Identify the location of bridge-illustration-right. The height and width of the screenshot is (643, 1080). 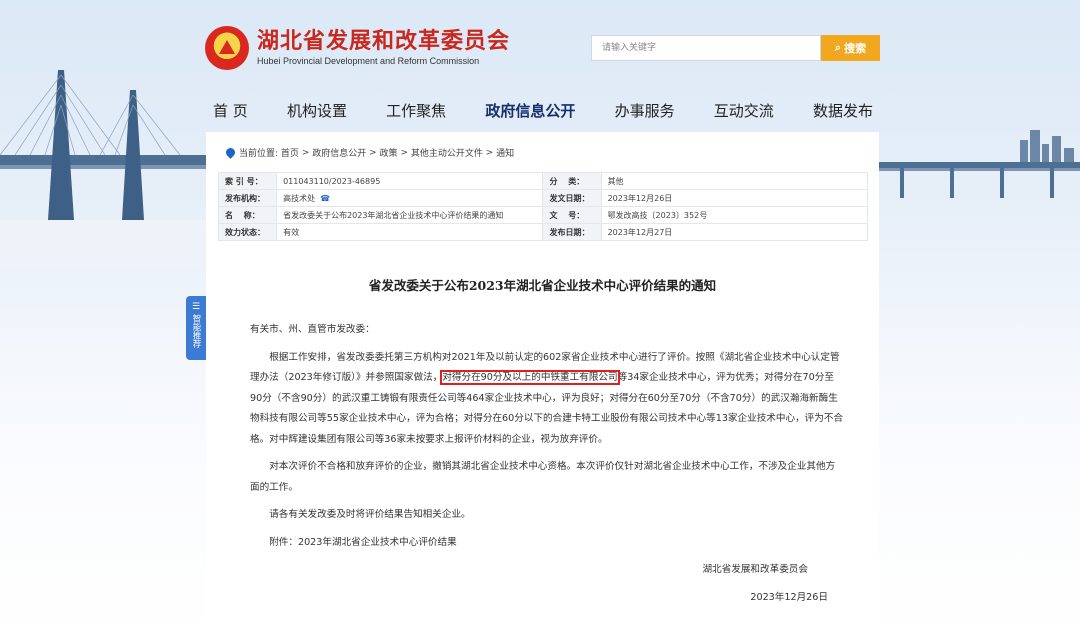
(975, 164).